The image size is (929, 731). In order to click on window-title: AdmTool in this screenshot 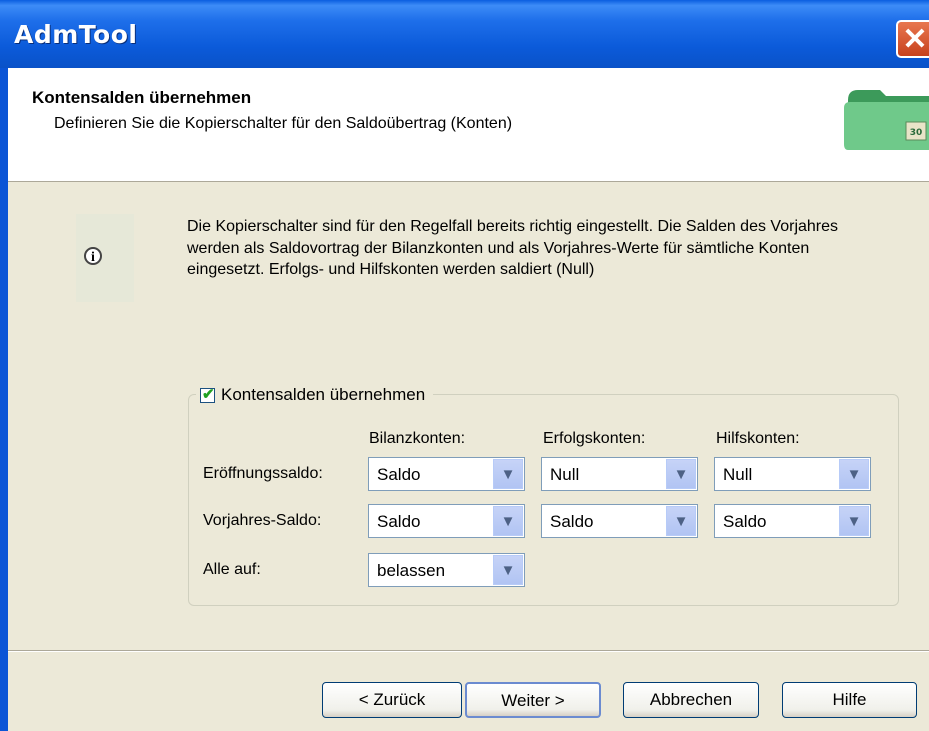, I will do `click(76, 34)`.